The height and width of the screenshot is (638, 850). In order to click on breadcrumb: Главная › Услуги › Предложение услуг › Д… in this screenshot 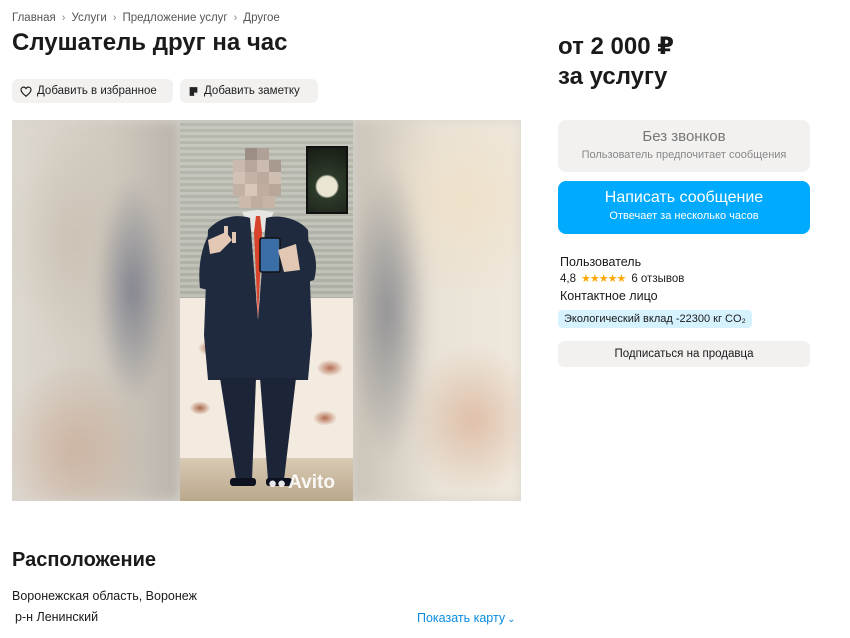, I will do `click(146, 18)`.